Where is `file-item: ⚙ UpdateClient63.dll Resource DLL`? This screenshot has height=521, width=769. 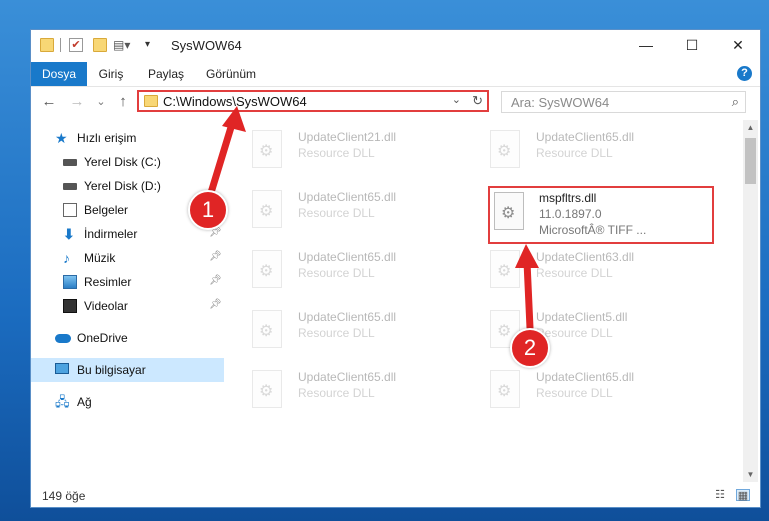
file-item: ⚙ UpdateClient63.dll Resource DLL is located at coordinates (596, 270).